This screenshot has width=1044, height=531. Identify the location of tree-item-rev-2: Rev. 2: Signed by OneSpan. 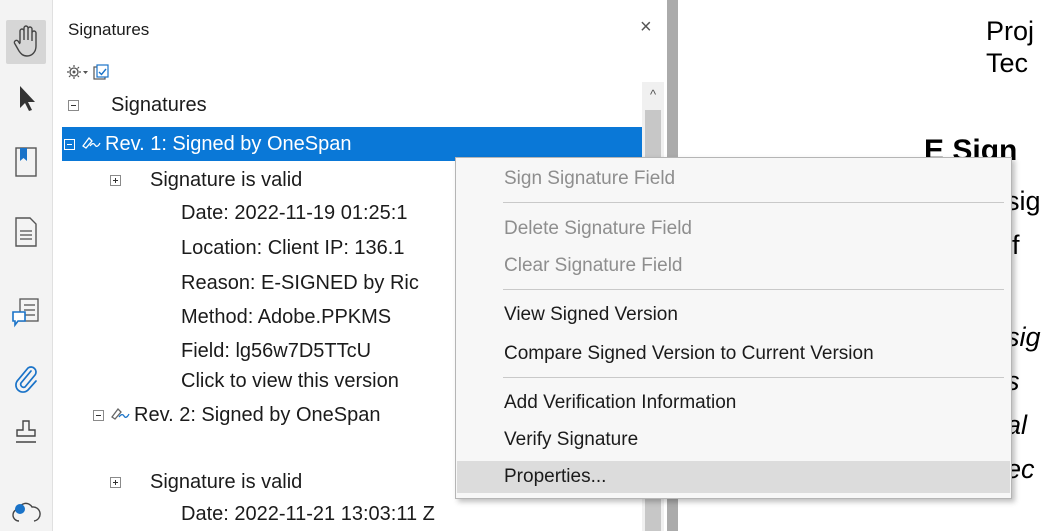
(236, 415).